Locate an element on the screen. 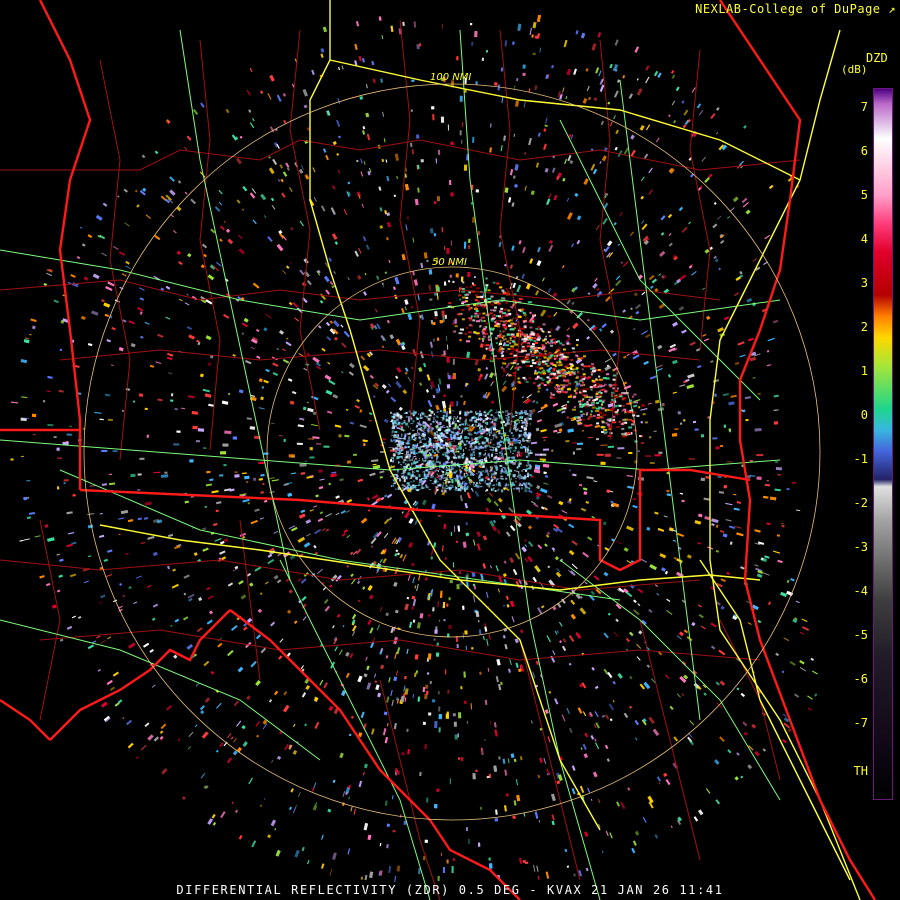 The width and height of the screenshot is (900, 900). range-ring-label-100nmi: 100 NMI is located at coordinates (451, 77).